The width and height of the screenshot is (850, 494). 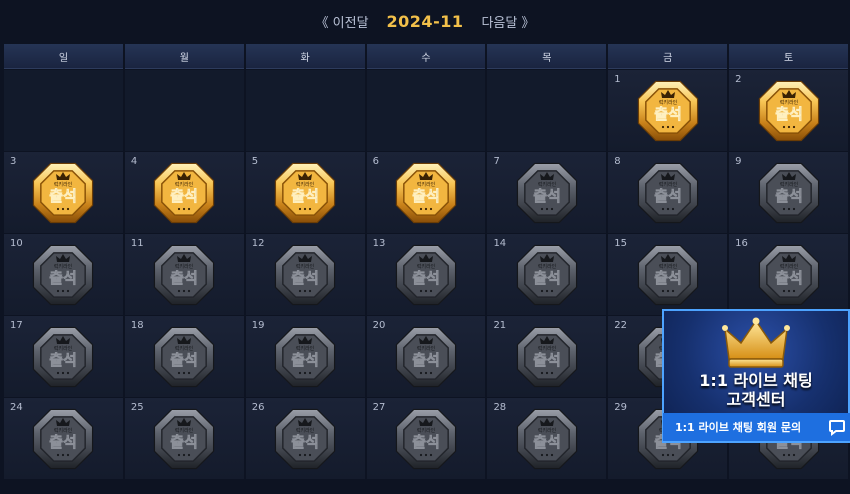 I want to click on day-number: 17, so click(x=16, y=325).